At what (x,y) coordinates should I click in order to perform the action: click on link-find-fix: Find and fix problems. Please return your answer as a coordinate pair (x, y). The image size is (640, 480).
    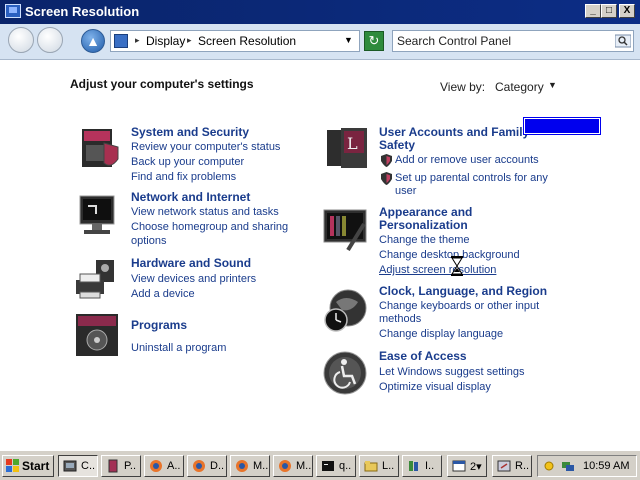
    Looking at the image, I should click on (183, 177).